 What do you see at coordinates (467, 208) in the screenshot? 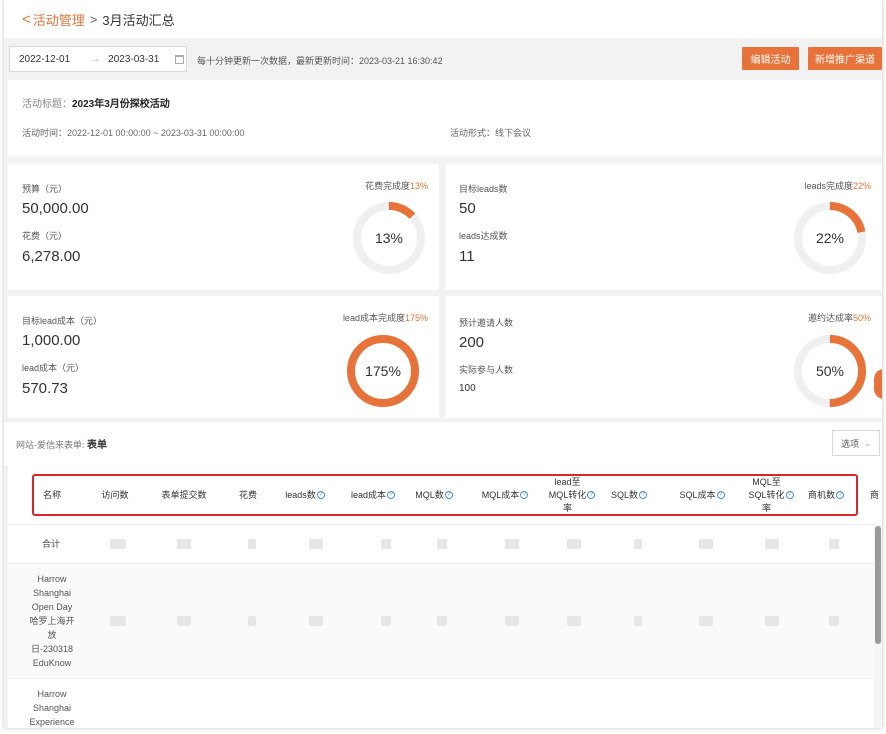
I see `target-leads-value: 50` at bounding box center [467, 208].